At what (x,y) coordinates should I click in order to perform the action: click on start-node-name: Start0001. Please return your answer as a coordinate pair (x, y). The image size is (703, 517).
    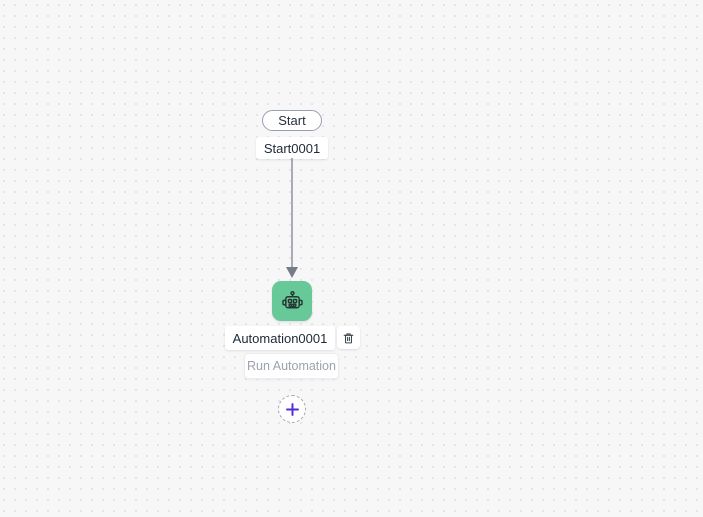
    Looking at the image, I should click on (292, 148).